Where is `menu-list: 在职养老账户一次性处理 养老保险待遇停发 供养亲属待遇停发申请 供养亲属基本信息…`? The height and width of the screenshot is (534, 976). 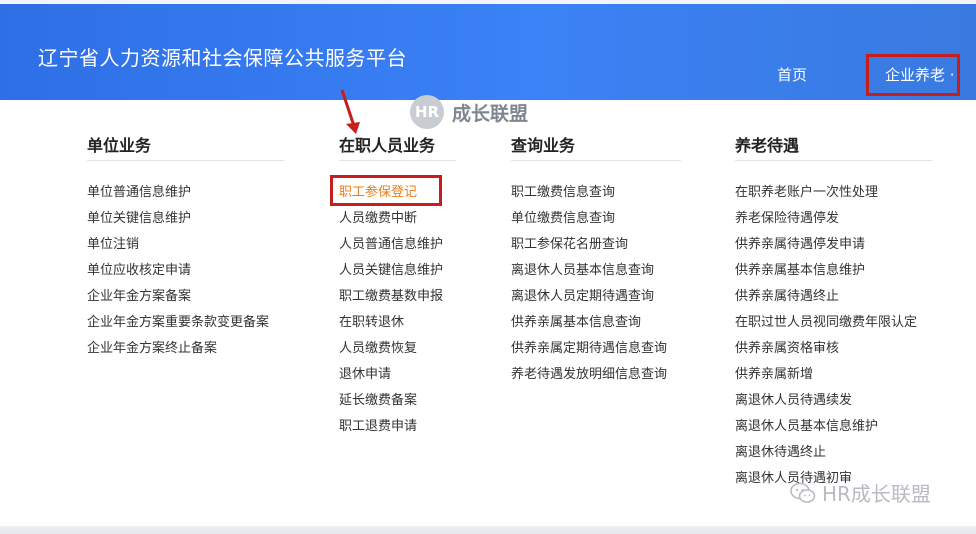 menu-list: 在职养老账户一次性处理 养老保险待遇停发 供养亲属待遇停发申请 供养亲属基本信息… is located at coordinates (833, 336).